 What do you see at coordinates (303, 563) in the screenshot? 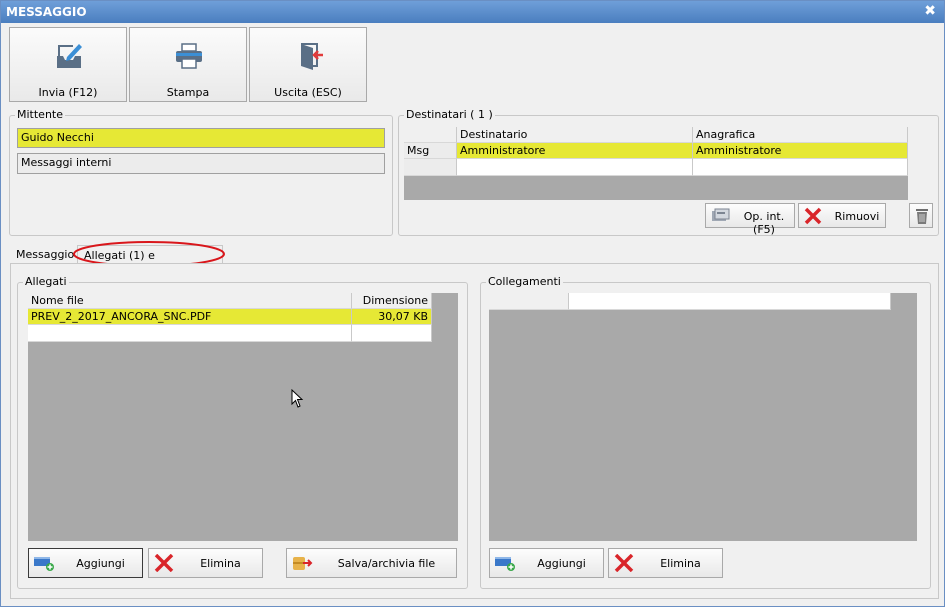
I see `archive-save-icon` at bounding box center [303, 563].